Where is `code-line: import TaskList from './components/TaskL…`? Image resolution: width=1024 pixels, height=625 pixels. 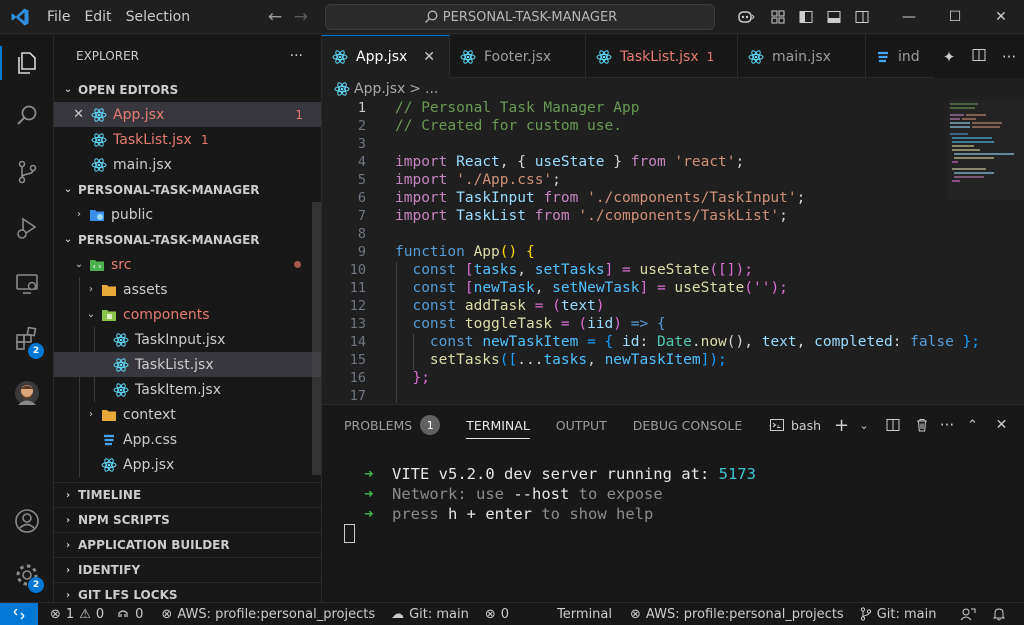 code-line: import TaskList from './components/TaskL… is located at coordinates (591, 216).